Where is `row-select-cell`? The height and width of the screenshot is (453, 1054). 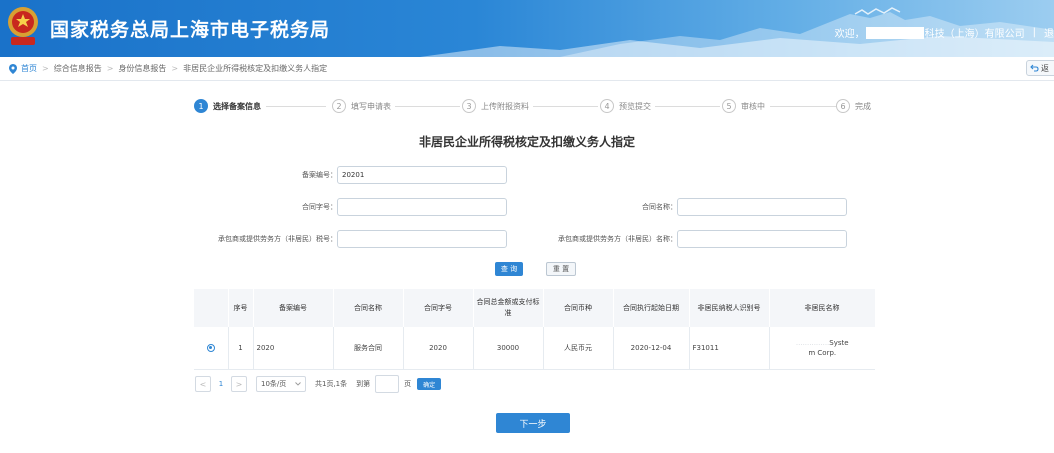 row-select-cell is located at coordinates (211, 348).